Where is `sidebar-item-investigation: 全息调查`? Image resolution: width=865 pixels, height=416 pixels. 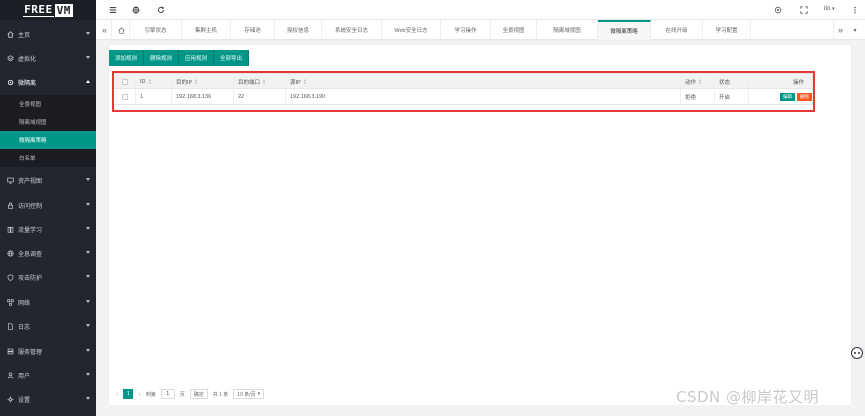
sidebar-item-investigation: 全息调查 is located at coordinates (48, 253).